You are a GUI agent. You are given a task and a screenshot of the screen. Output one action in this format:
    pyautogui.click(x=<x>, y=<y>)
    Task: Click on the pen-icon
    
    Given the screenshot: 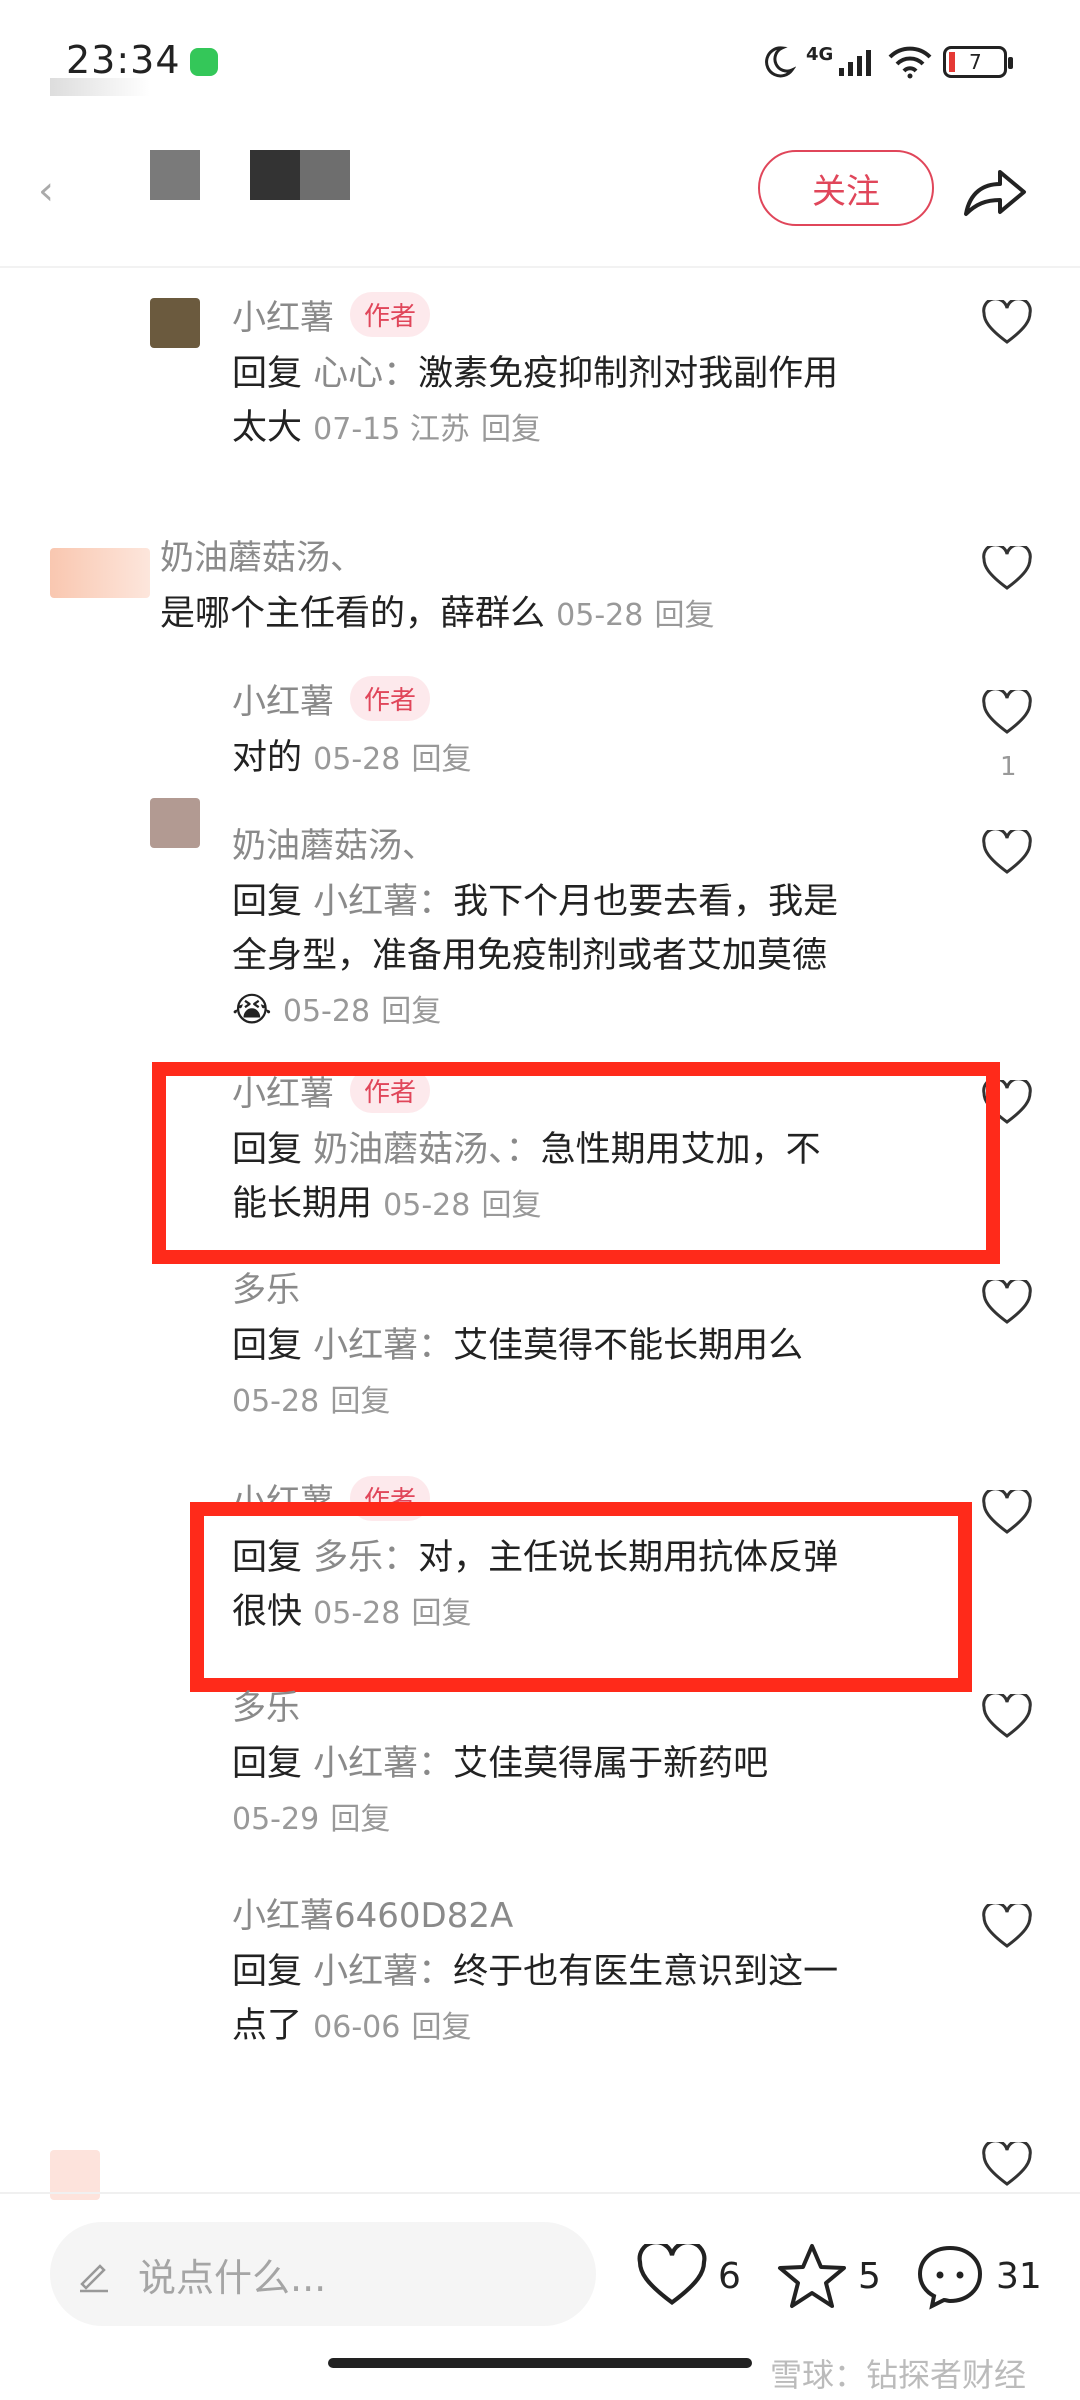 What is the action you would take?
    pyautogui.click(x=94, y=2278)
    